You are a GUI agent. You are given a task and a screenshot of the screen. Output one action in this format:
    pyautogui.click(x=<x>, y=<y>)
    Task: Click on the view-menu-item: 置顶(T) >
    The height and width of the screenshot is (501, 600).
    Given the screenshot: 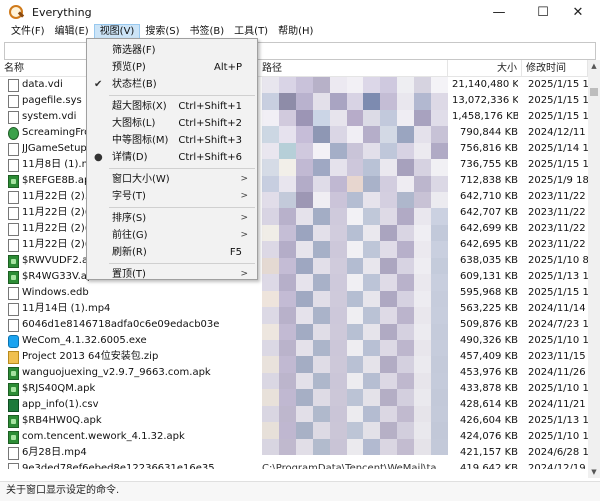 What is the action you would take?
    pyautogui.click(x=172, y=274)
    